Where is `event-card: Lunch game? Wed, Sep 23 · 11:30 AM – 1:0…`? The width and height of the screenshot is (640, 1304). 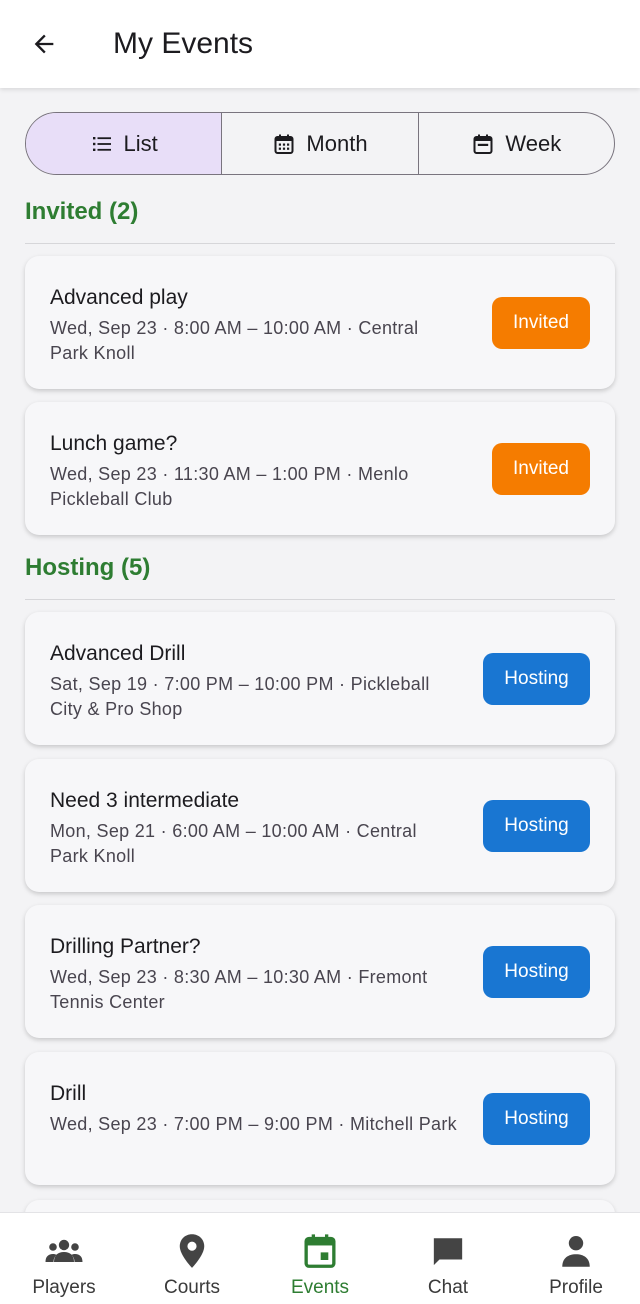 event-card: Lunch game? Wed, Sep 23 · 11:30 AM – 1:0… is located at coordinates (320, 468).